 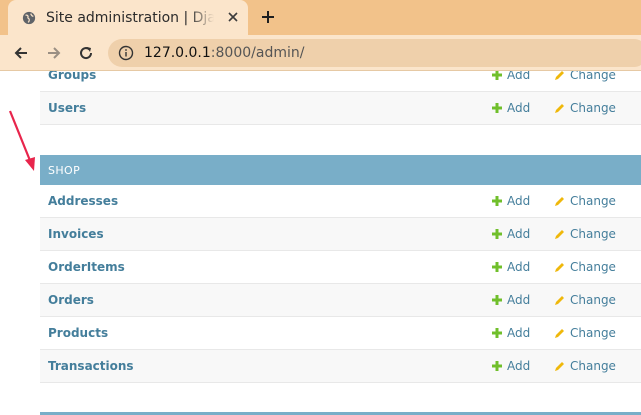 I want to click on table-row: Transactions Add Change, so click(x=340, y=366).